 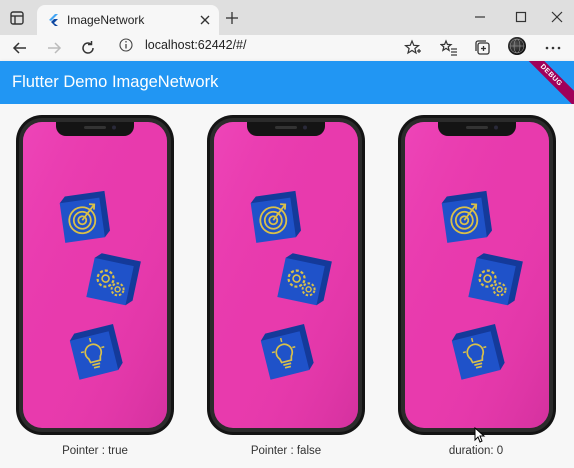 I want to click on phone-caption-2: Pointer : false, so click(x=286, y=451).